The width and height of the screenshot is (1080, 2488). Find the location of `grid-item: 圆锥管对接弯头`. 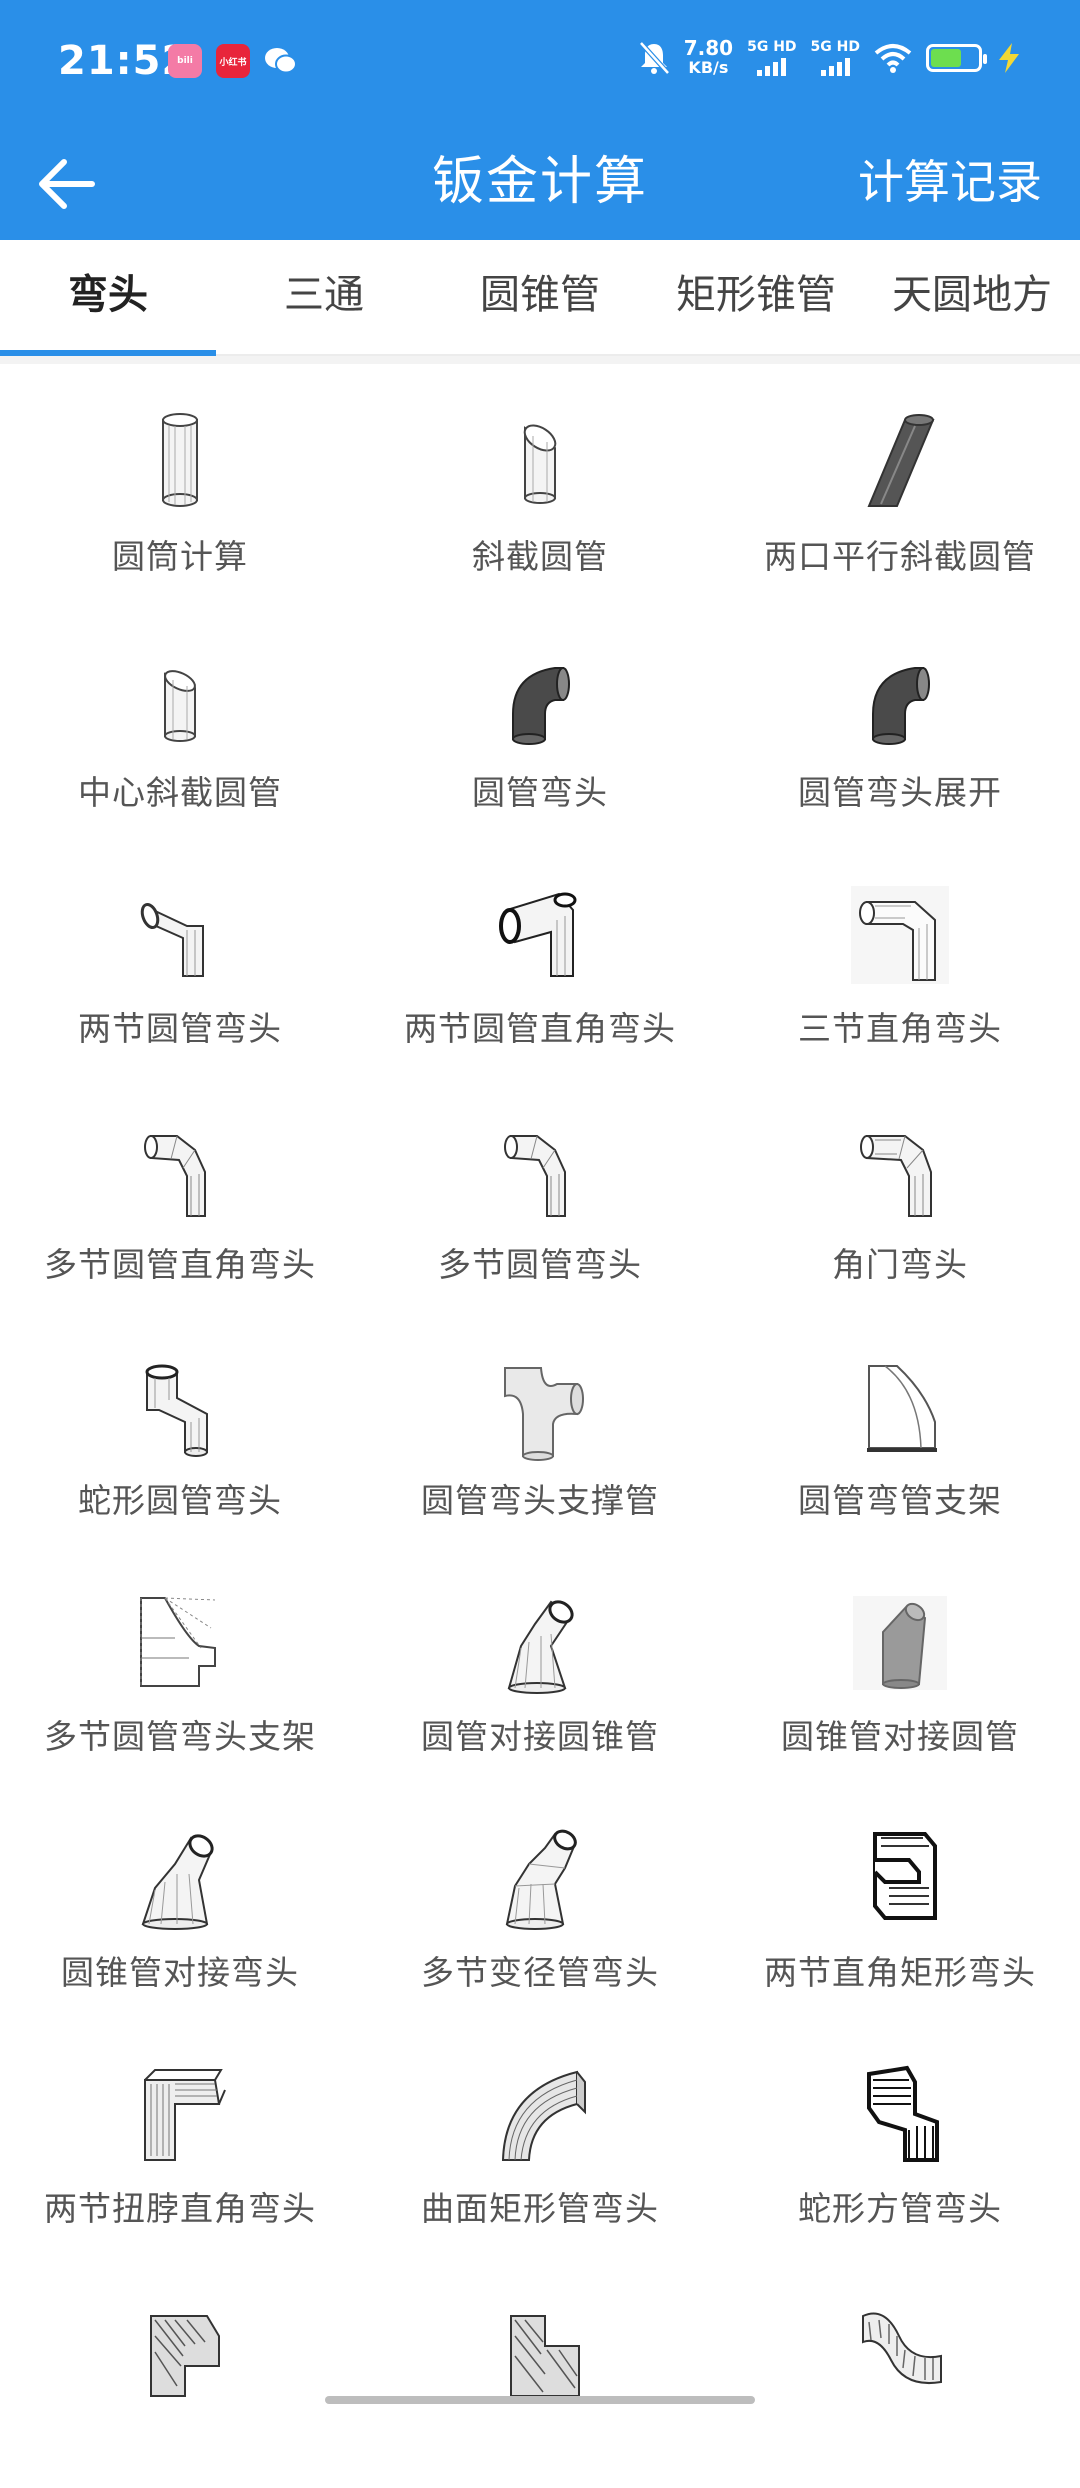

grid-item: 圆锥管对接弯头 is located at coordinates (180, 1898).